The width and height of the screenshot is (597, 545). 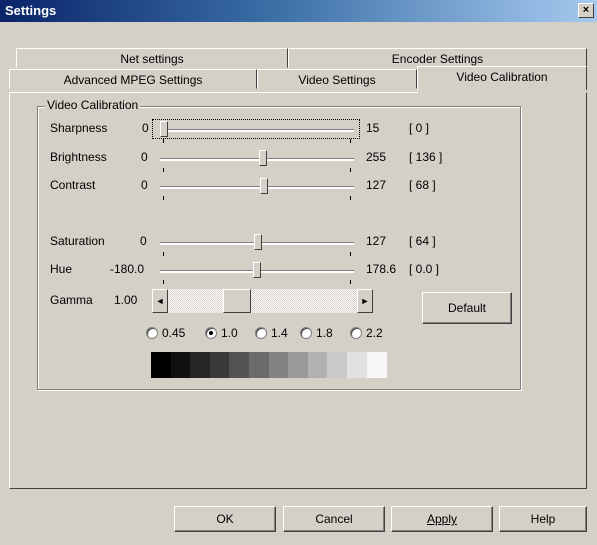 I want to click on group-label: Video Calibration, so click(x=93, y=105).